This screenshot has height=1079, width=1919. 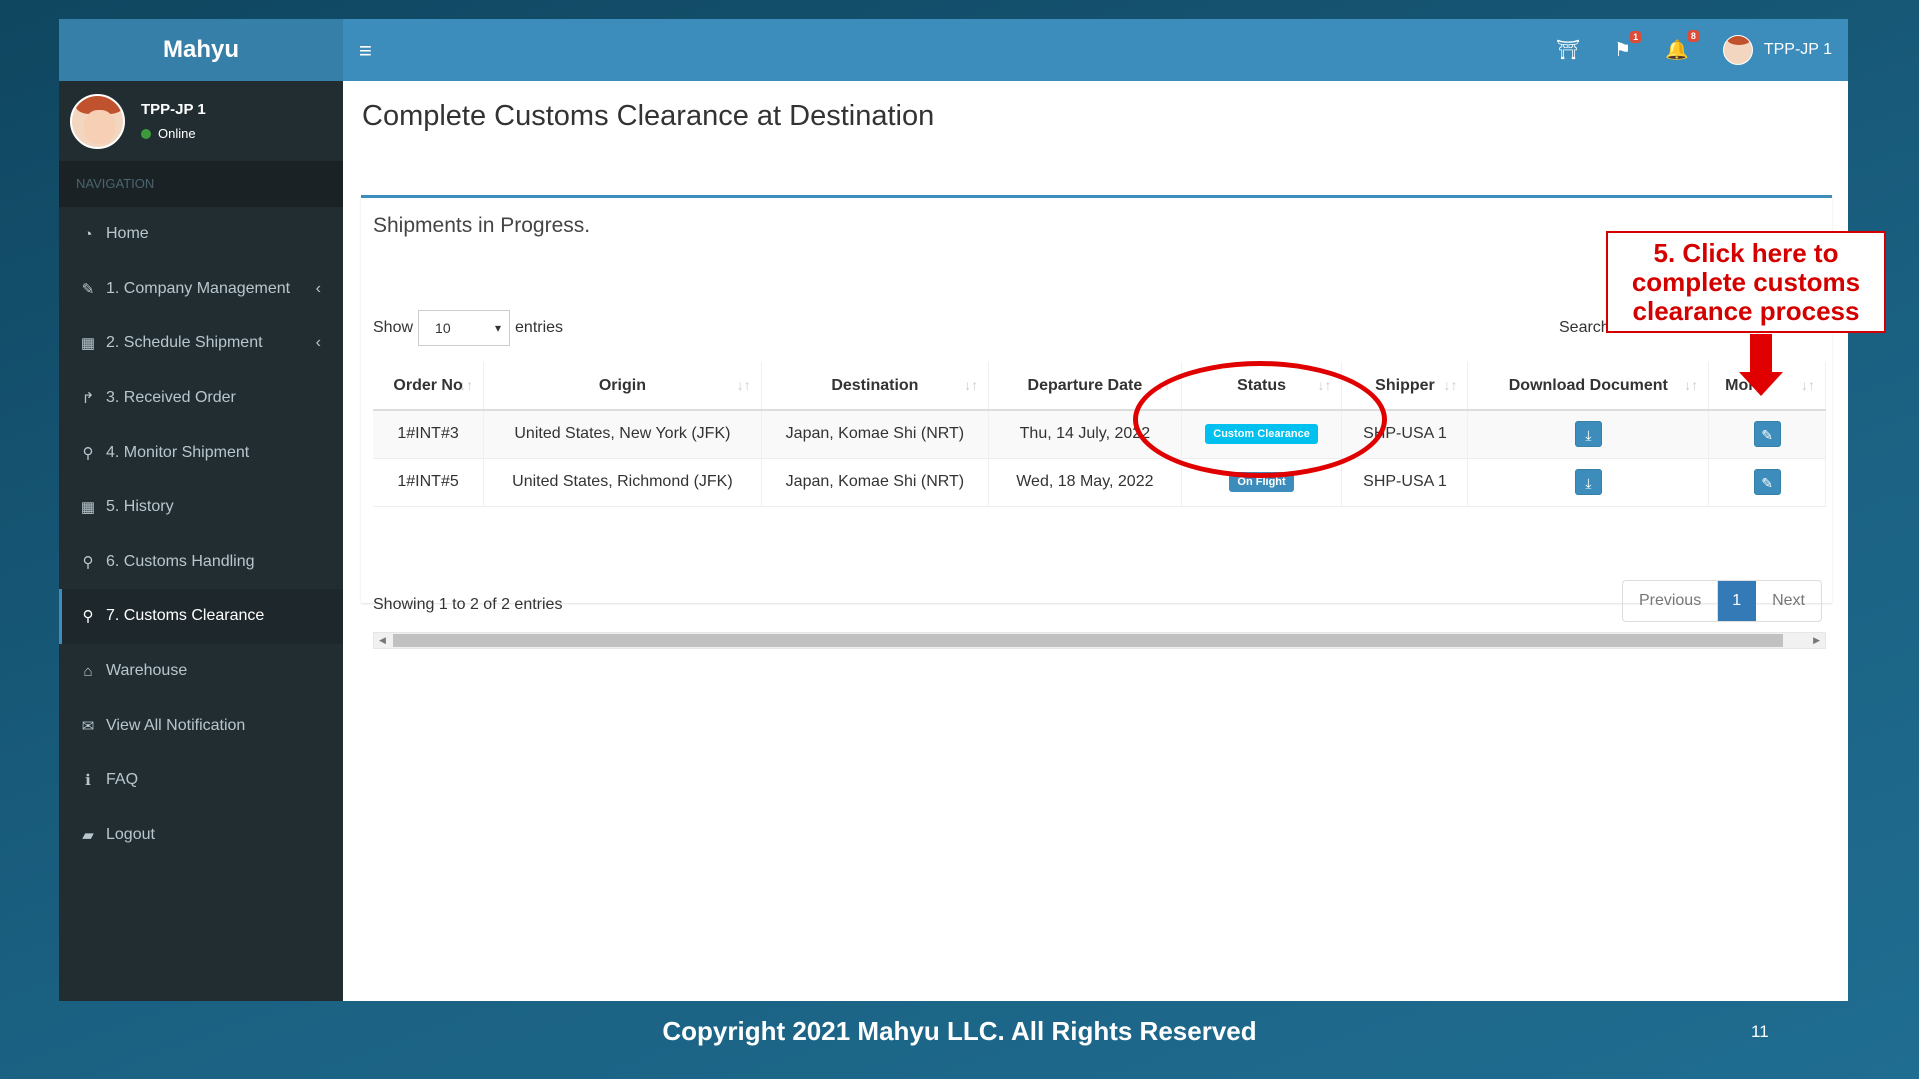 I want to click on sidebar-item-label: FAQ, so click(x=122, y=780).